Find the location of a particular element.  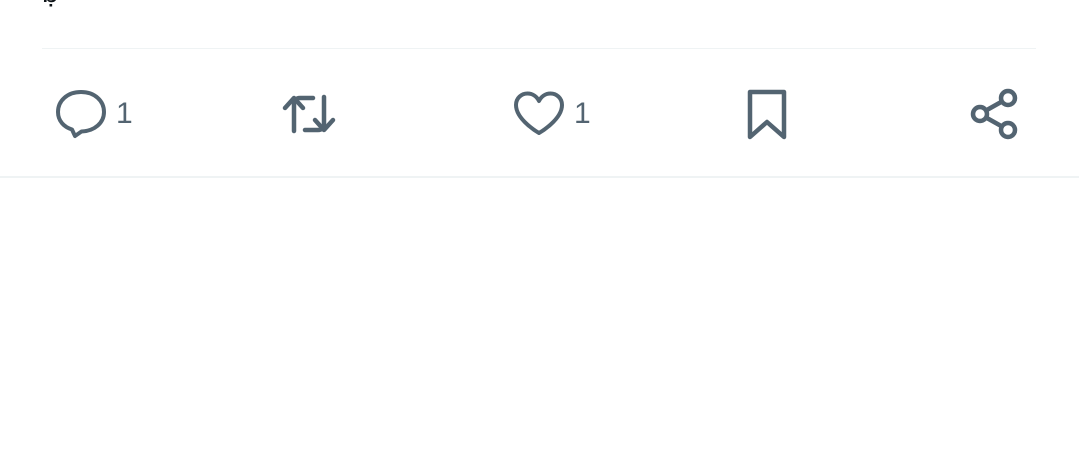

reply-button: 1 is located at coordinates (92, 114).